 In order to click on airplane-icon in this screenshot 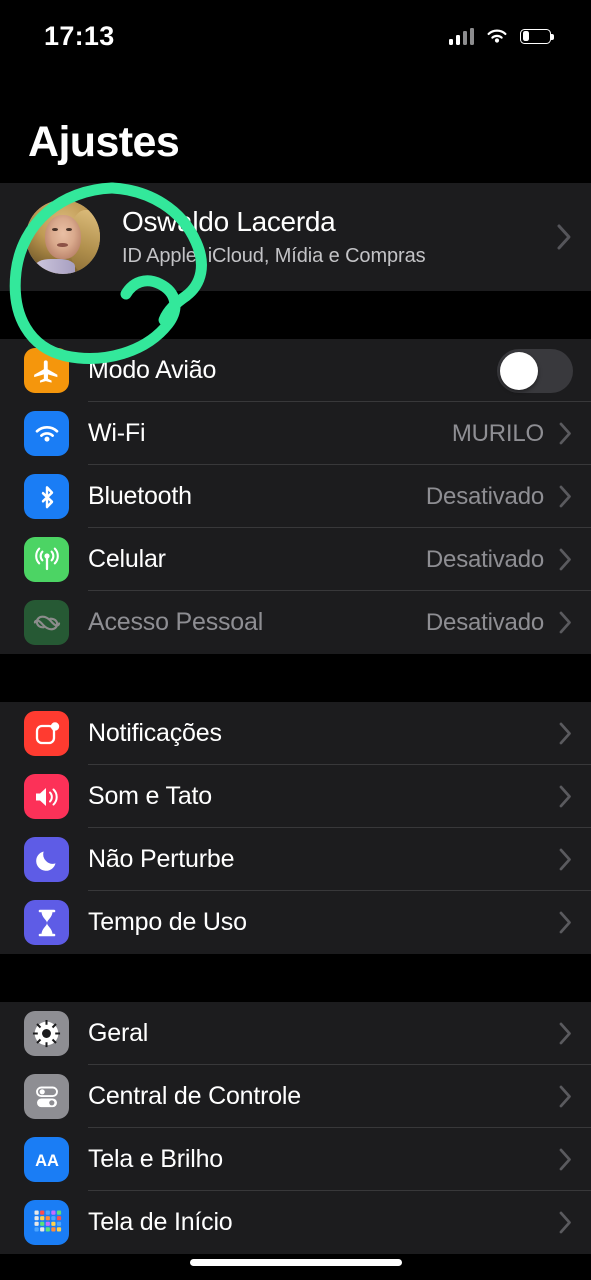, I will do `click(46, 370)`.